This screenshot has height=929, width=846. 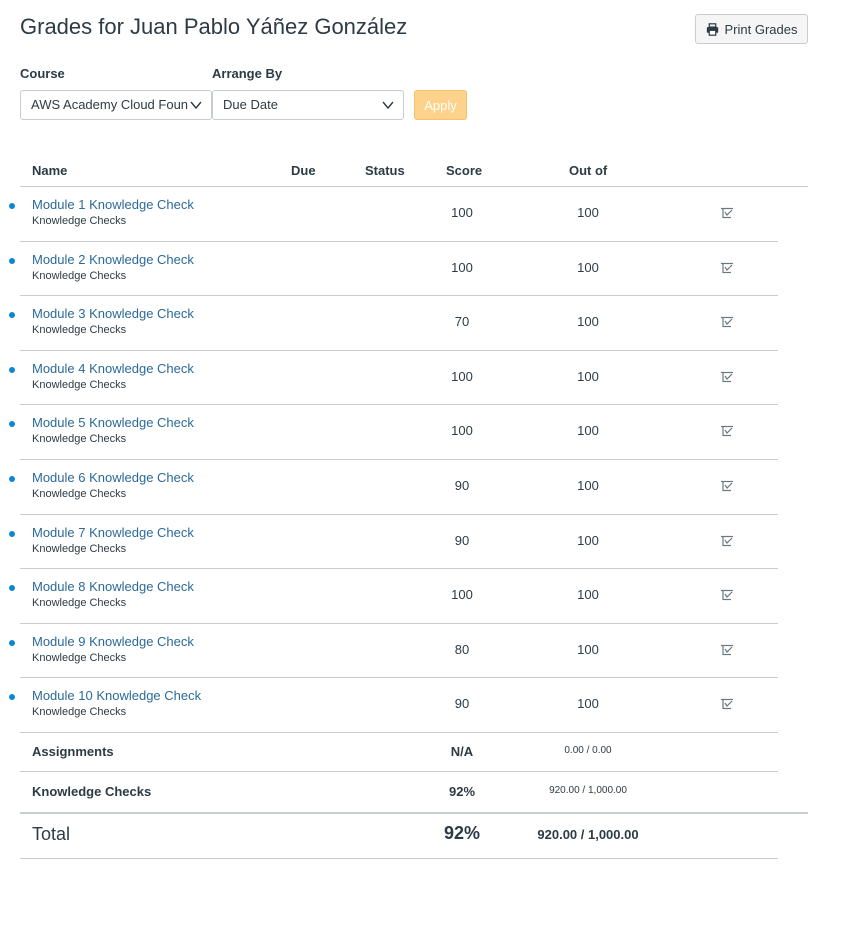 What do you see at coordinates (113, 204) in the screenshot?
I see `assignment-link: Module 1 Knowledge Check` at bounding box center [113, 204].